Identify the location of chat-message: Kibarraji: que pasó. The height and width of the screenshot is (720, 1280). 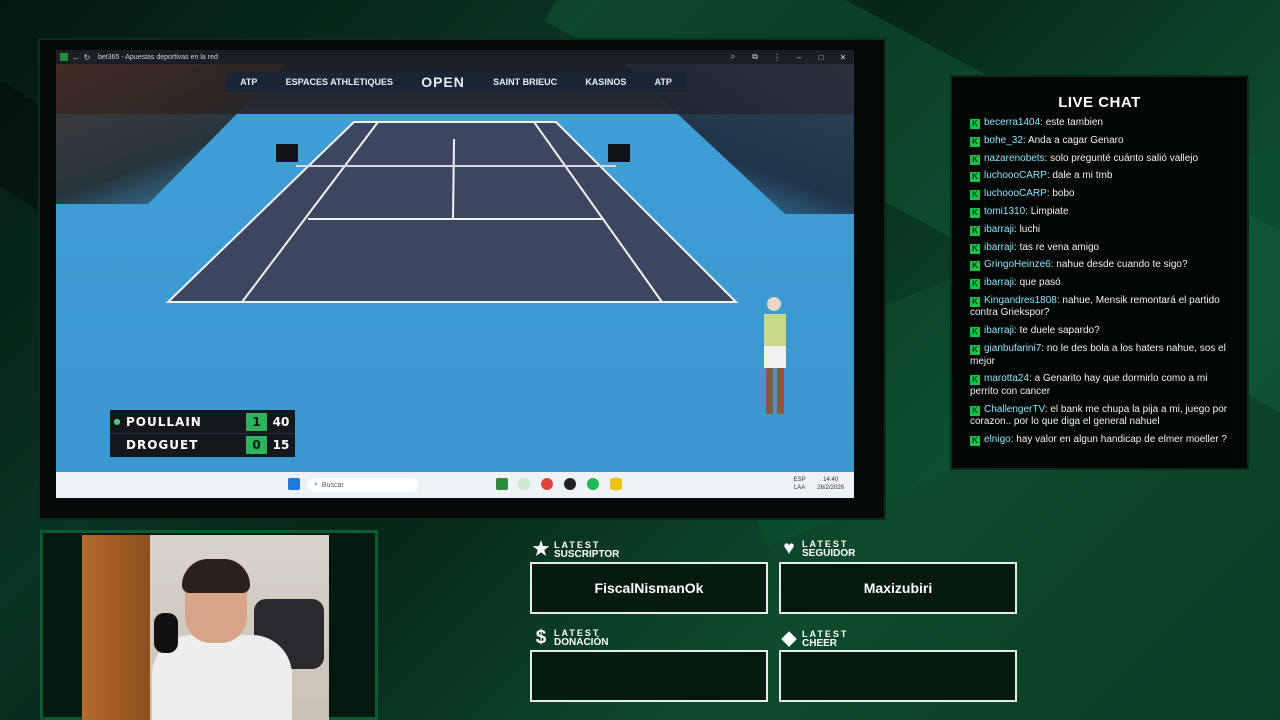
(1103, 283).